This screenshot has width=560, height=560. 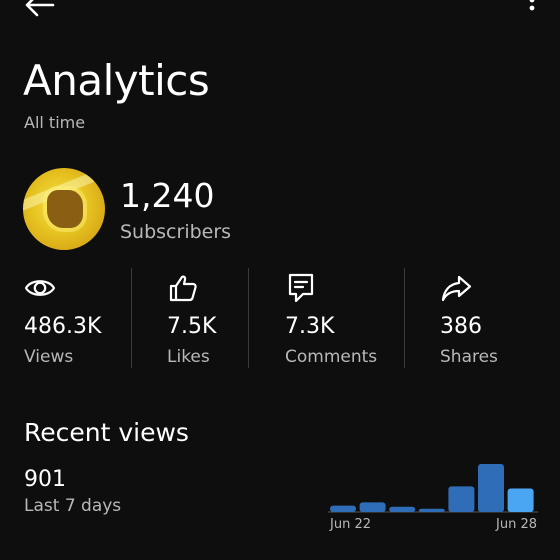 I want to click on stat-likes: 7.5K Likes, so click(x=191, y=319).